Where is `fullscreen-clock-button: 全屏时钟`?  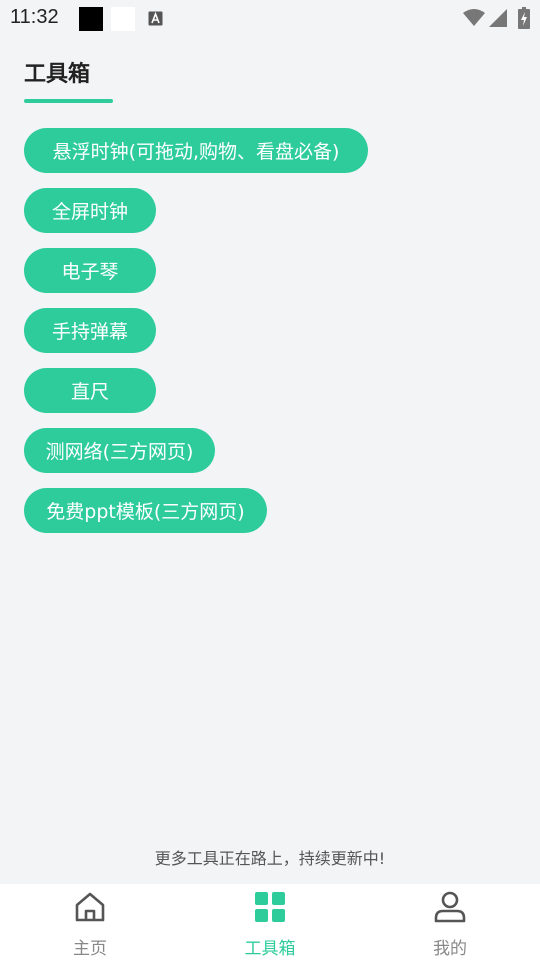 fullscreen-clock-button: 全屏时钟 is located at coordinates (90, 210).